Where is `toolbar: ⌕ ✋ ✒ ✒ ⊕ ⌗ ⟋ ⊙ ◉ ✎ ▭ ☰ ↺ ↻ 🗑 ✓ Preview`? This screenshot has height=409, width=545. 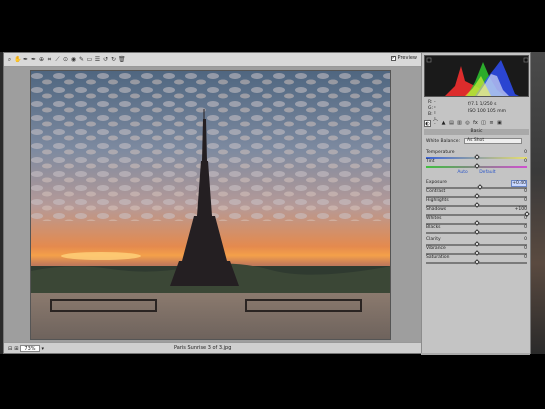 toolbar: ⌕ ✋ ✒ ✒ ⊕ ⌗ ⟋ ⊙ ◉ ✎ ▭ ☰ ↺ ↻ 🗑 ✓ Preview is located at coordinates (212, 60).